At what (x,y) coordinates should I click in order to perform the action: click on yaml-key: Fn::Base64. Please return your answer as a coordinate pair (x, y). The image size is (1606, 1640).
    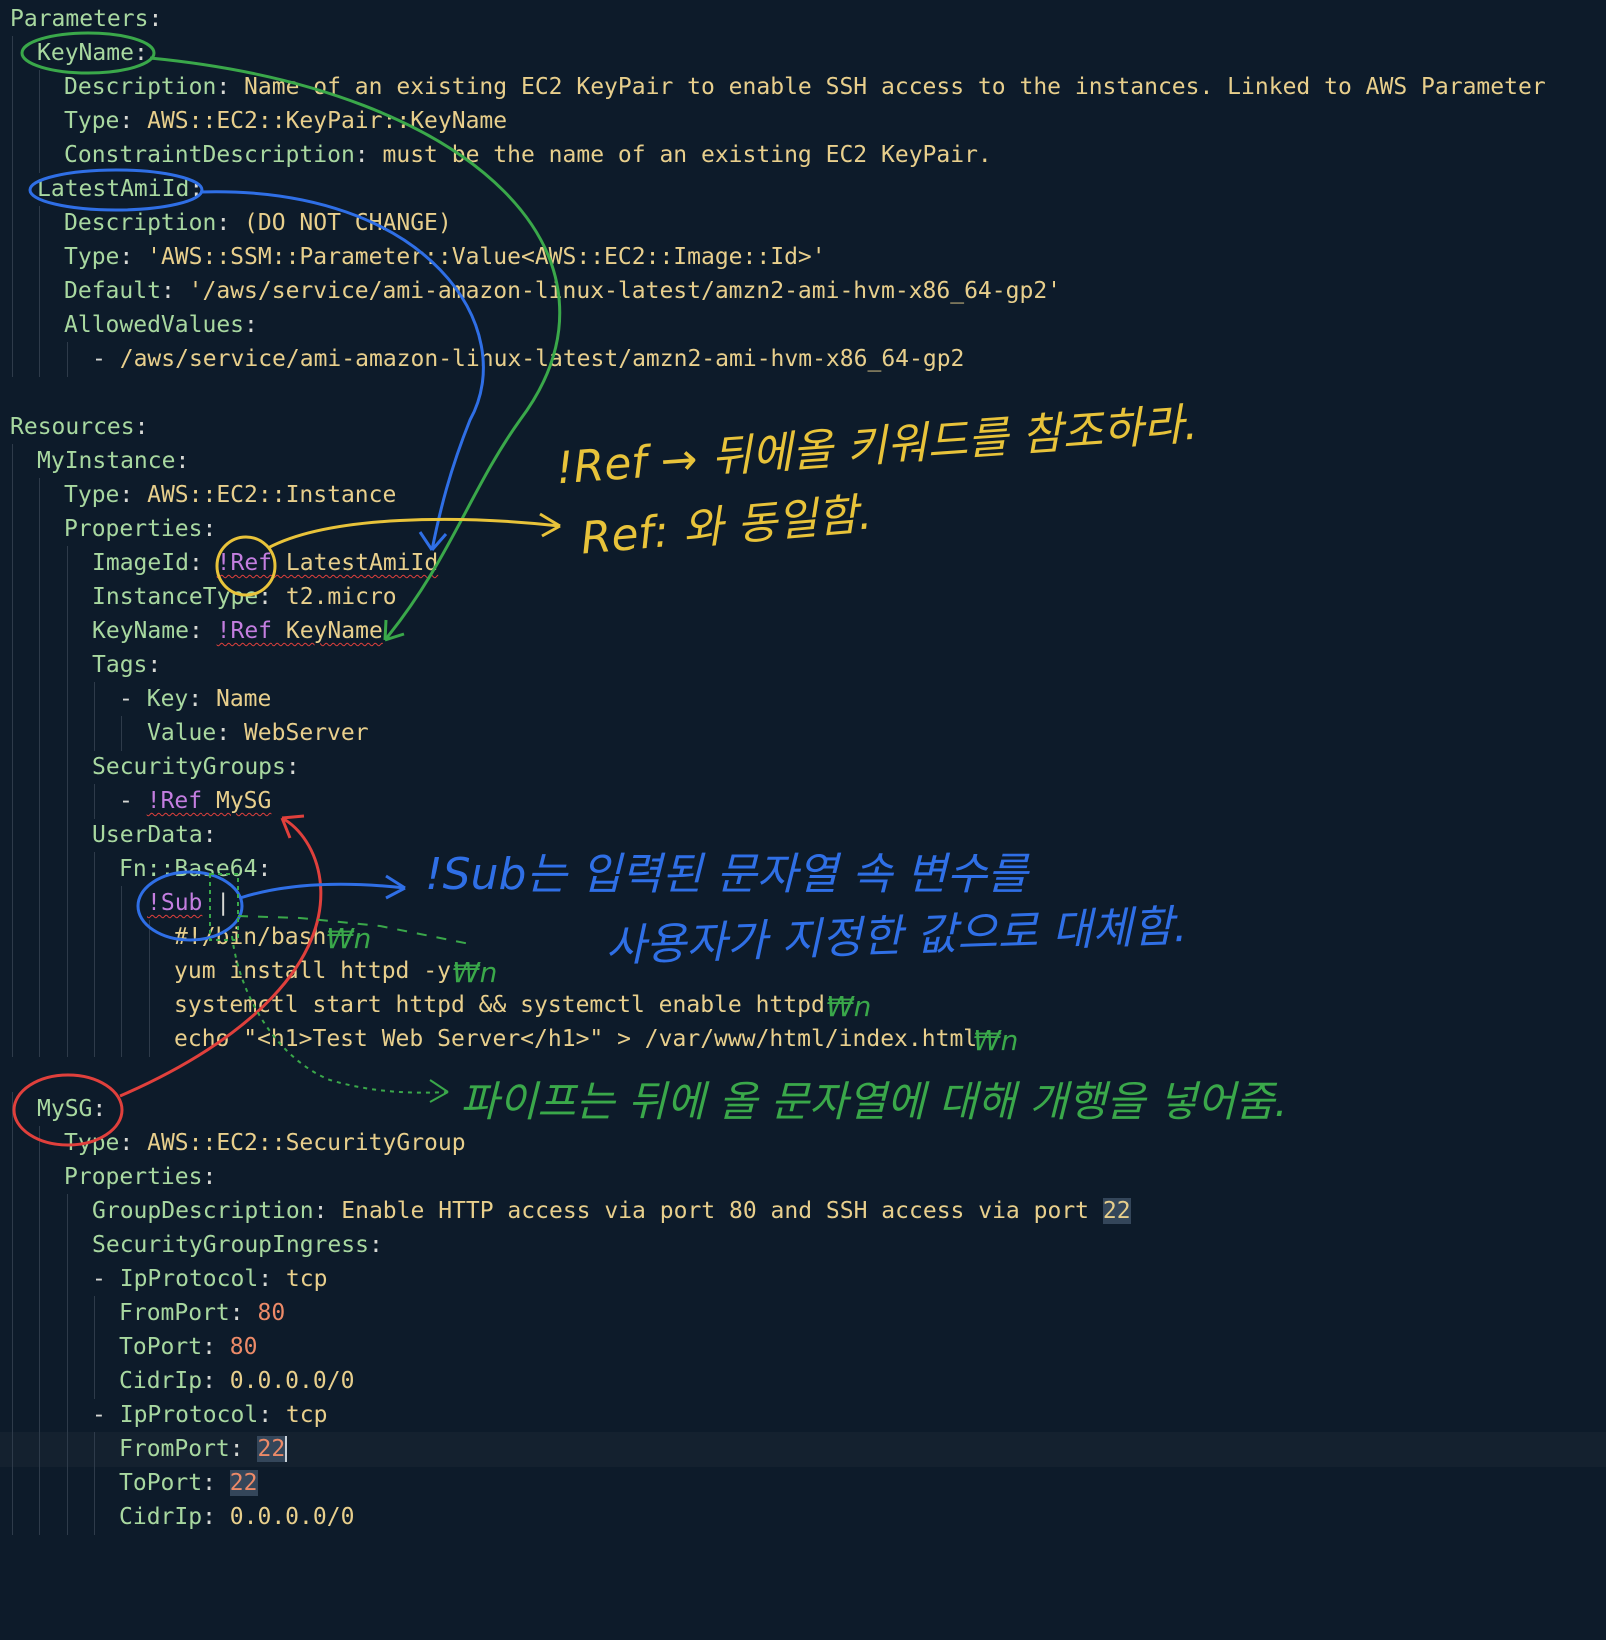
    Looking at the image, I should click on (188, 869).